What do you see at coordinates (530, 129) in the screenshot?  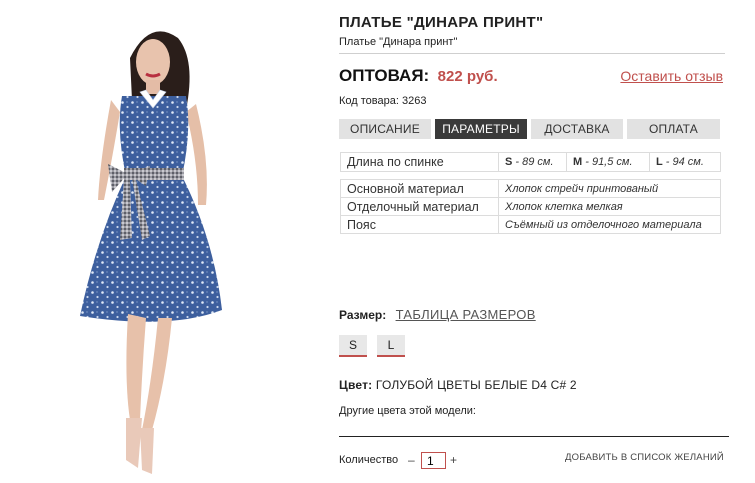 I see `product-tabs: ОПИСАНИЕ ПАРАМЕТРЫ ДОСТАВКА ОПЛАТА` at bounding box center [530, 129].